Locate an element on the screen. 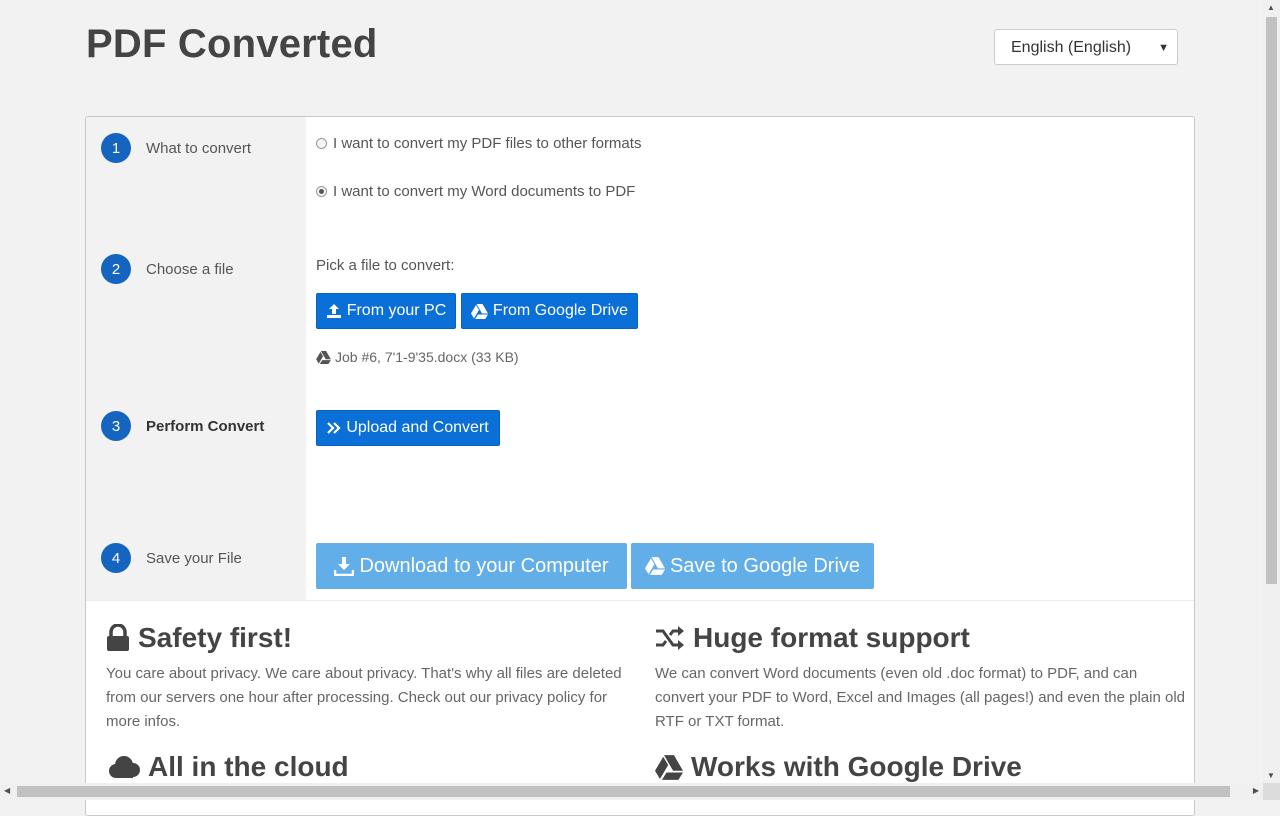  step-label: Perform Convert is located at coordinates (205, 426).